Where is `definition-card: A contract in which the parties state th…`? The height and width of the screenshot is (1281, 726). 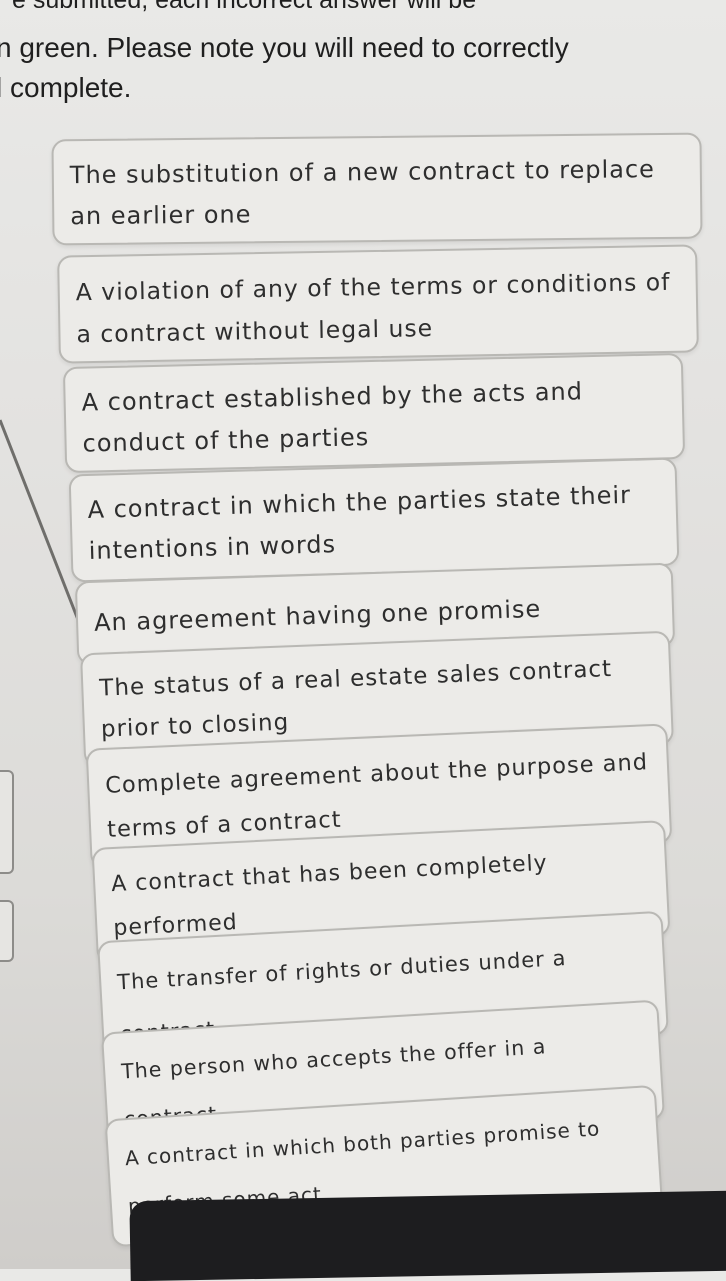
definition-card: A contract in which the parties state th… is located at coordinates (374, 520).